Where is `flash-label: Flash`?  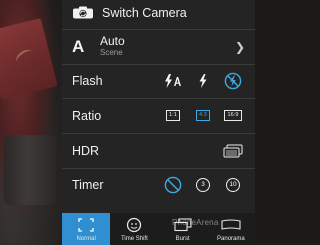 flash-label: Flash is located at coordinates (87, 81).